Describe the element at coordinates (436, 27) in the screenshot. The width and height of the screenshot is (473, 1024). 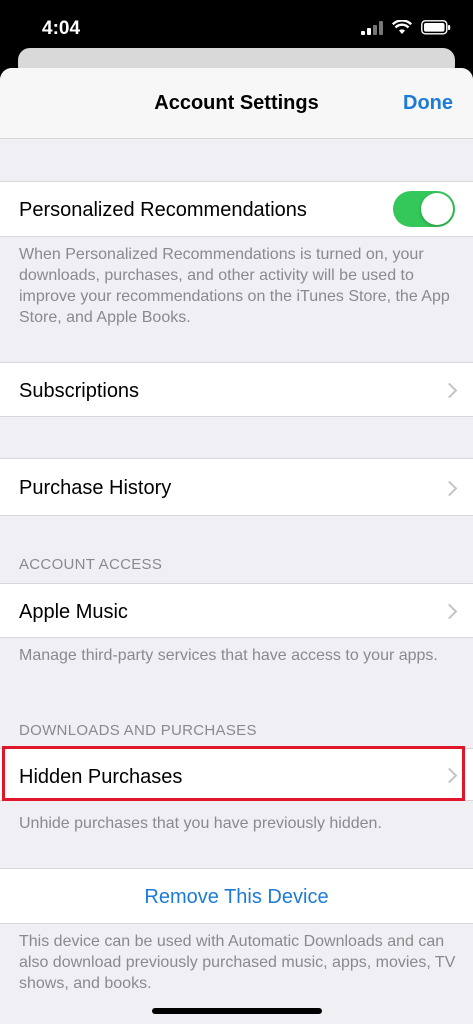
I see `battery-icon` at that location.